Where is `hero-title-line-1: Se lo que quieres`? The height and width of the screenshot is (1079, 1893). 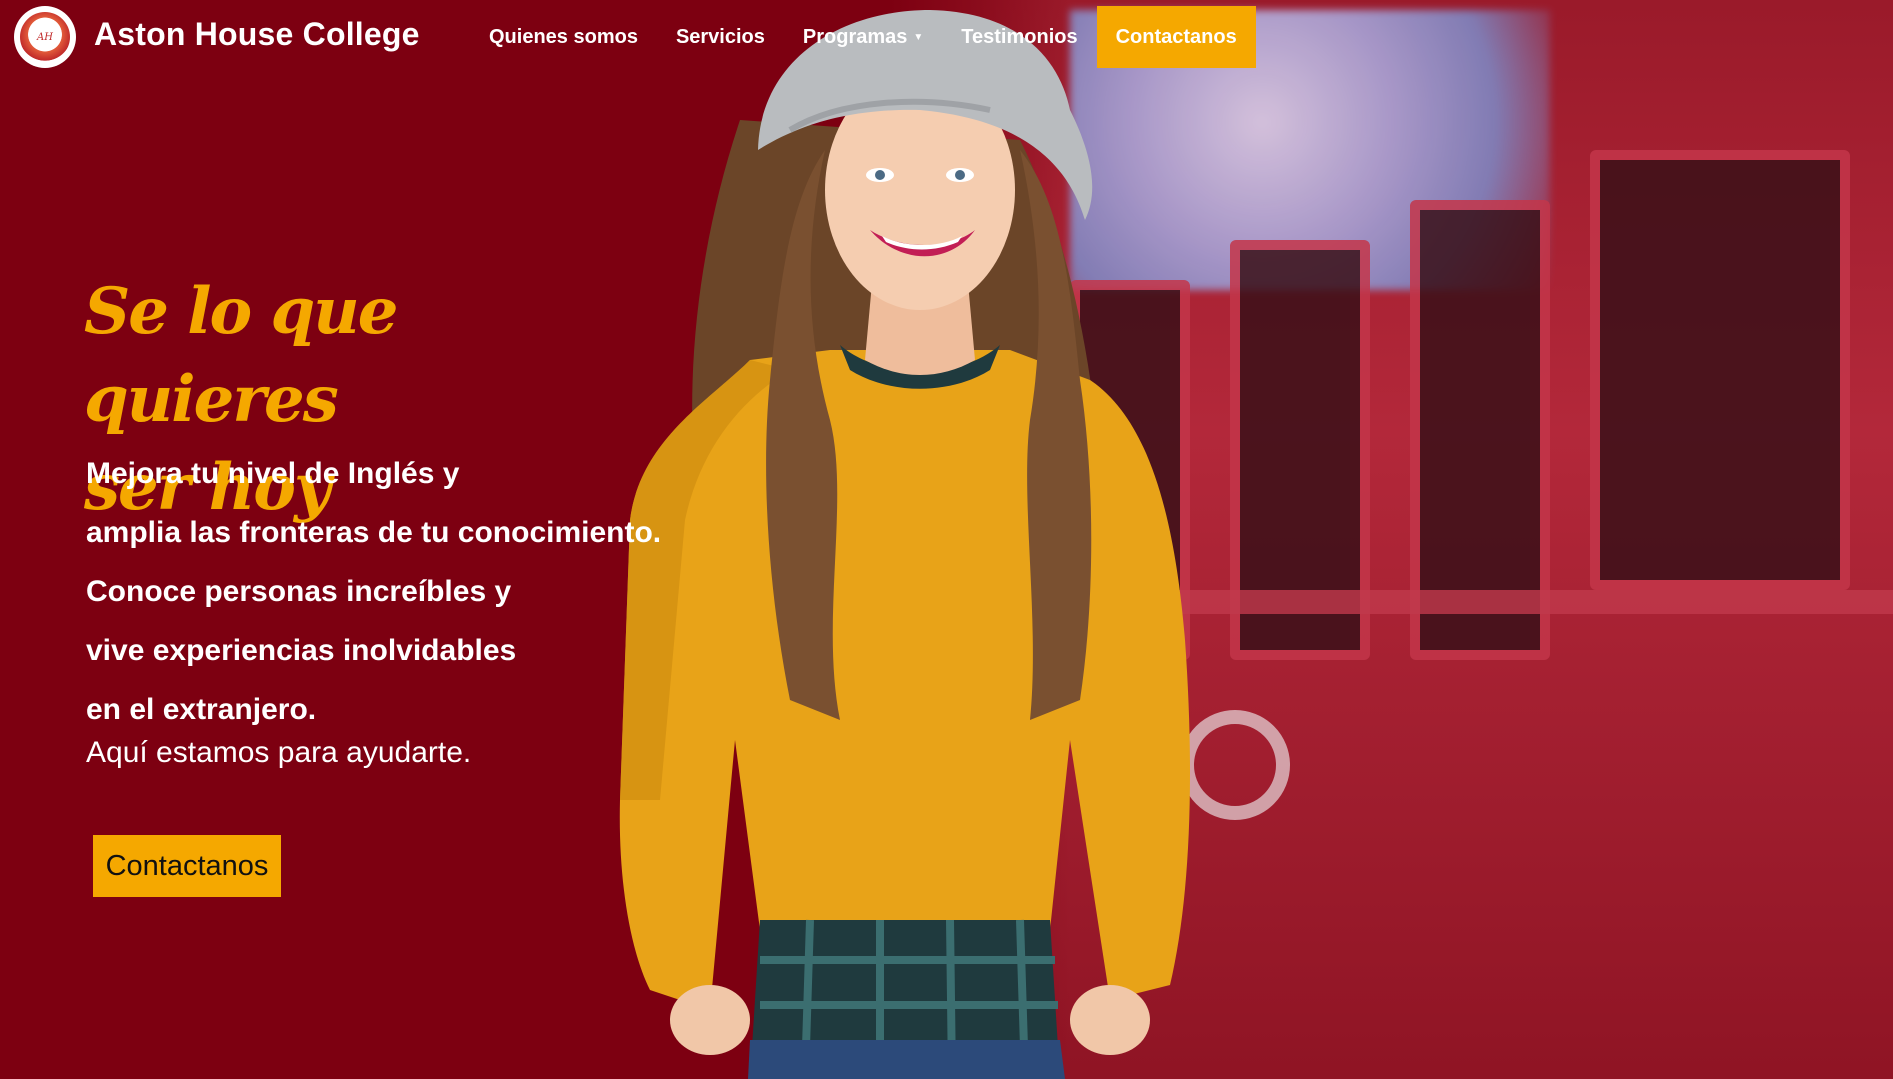 hero-title-line-1: Se lo que quieres is located at coordinates (241, 355).